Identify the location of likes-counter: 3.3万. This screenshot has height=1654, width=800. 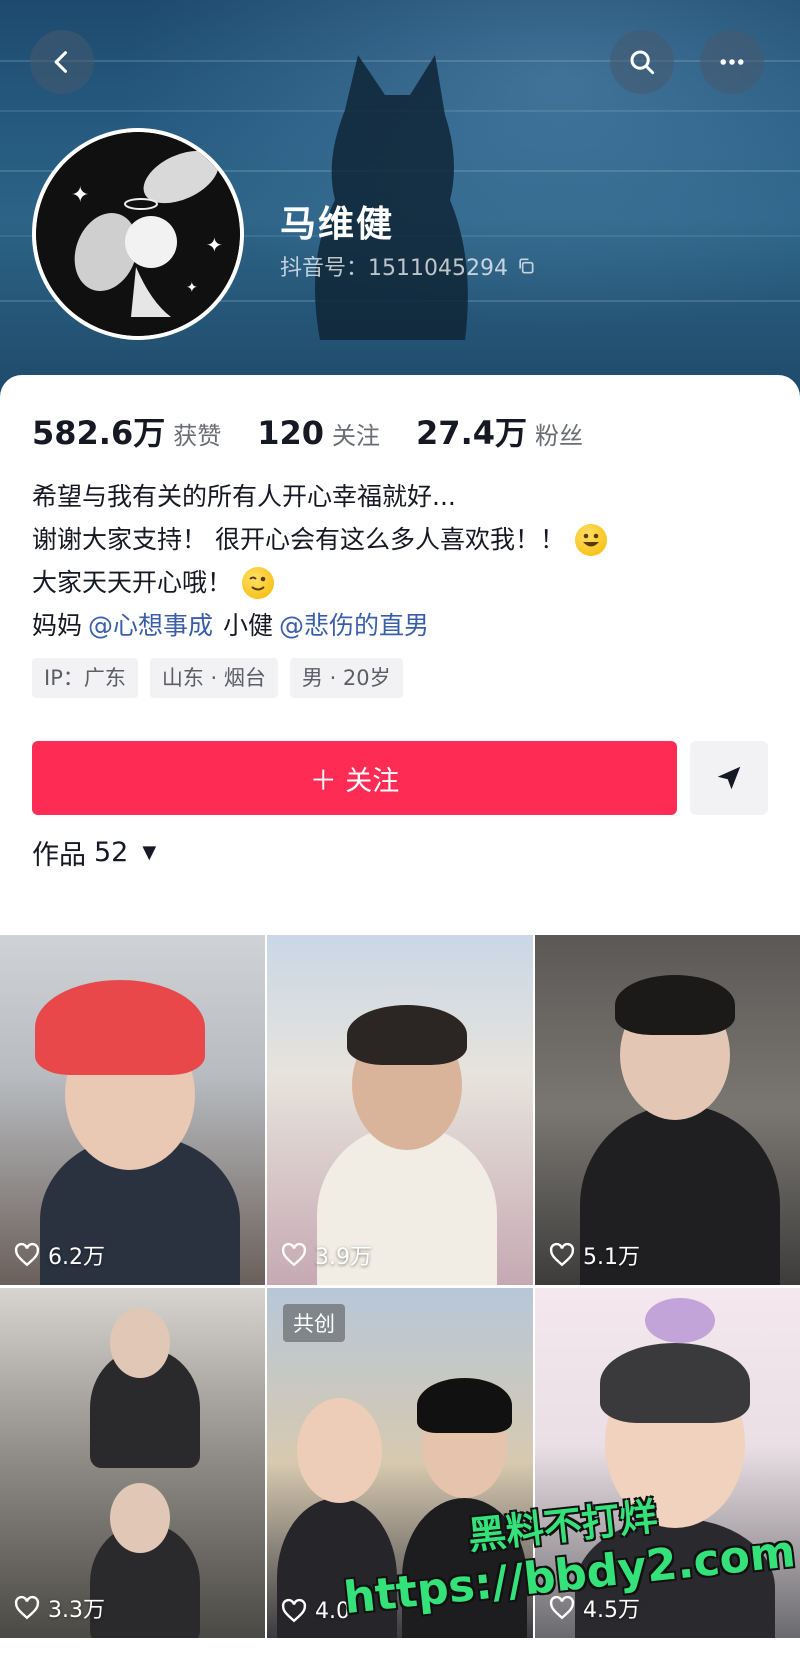
(59, 1608).